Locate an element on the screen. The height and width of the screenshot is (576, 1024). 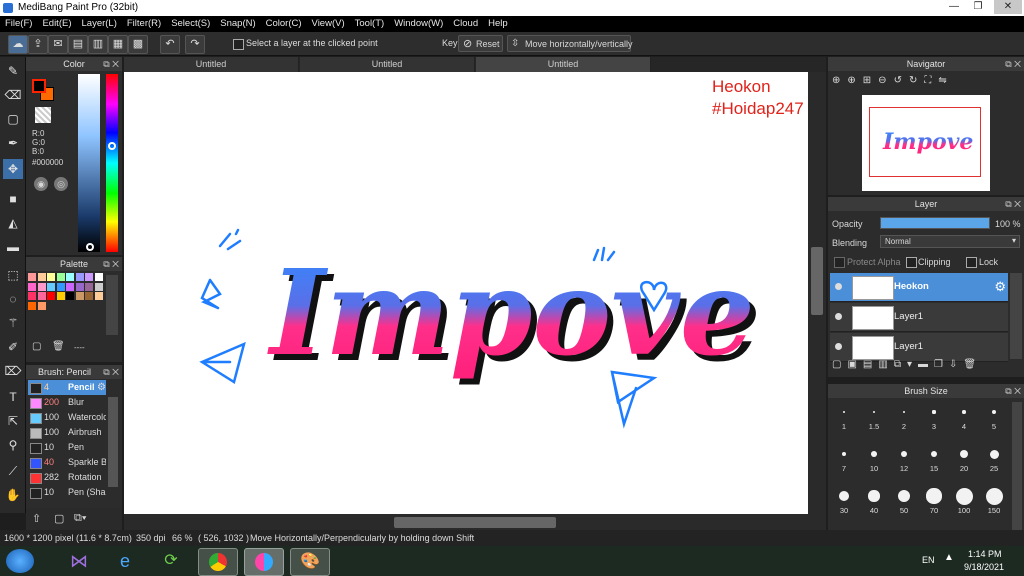
brush-size-option: 1.5 is located at coordinates (874, 417).